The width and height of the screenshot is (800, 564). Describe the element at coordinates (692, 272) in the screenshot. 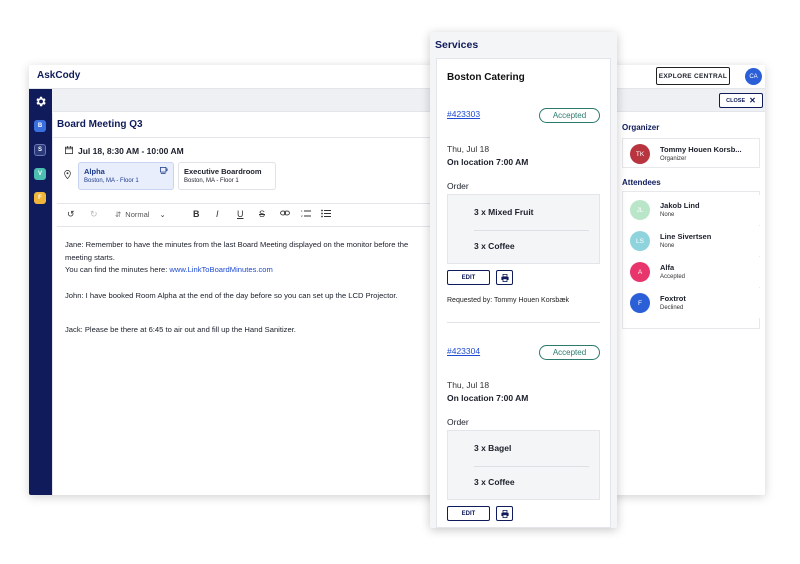

I see `list-item: A Alfa Accepted` at that location.